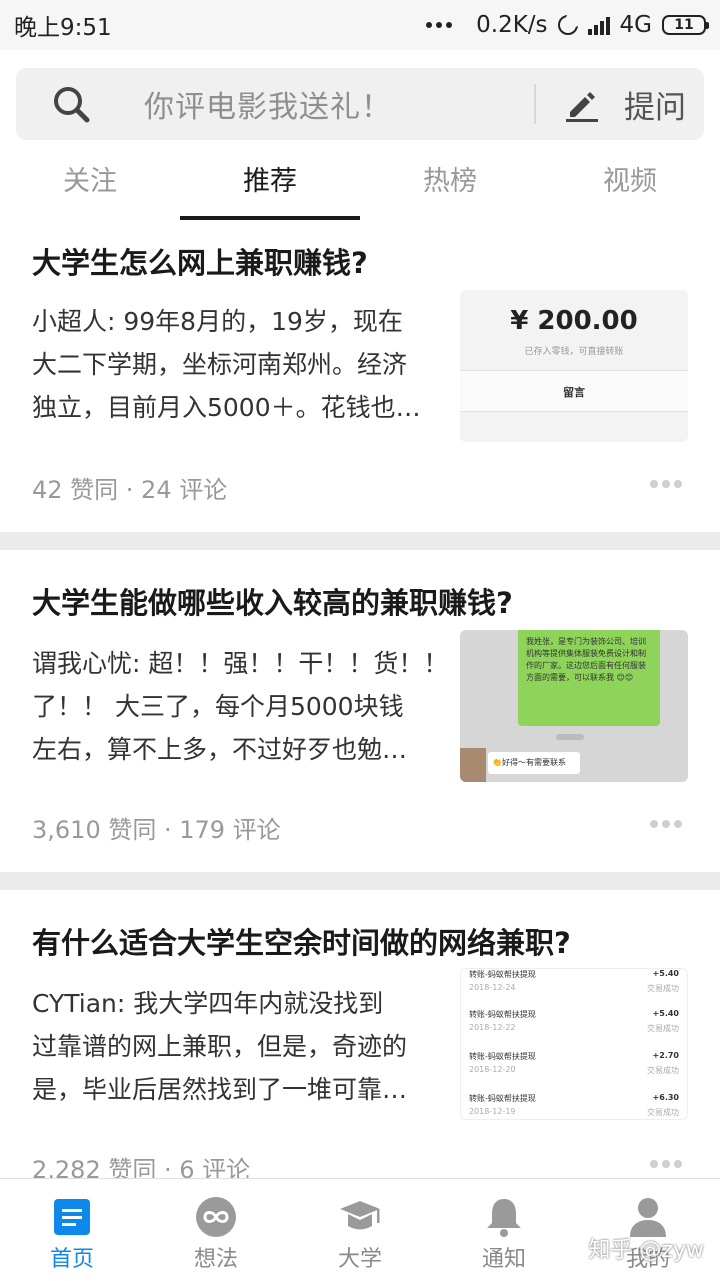  What do you see at coordinates (71, 1259) in the screenshot?
I see `nav-label: 首页` at bounding box center [71, 1259].